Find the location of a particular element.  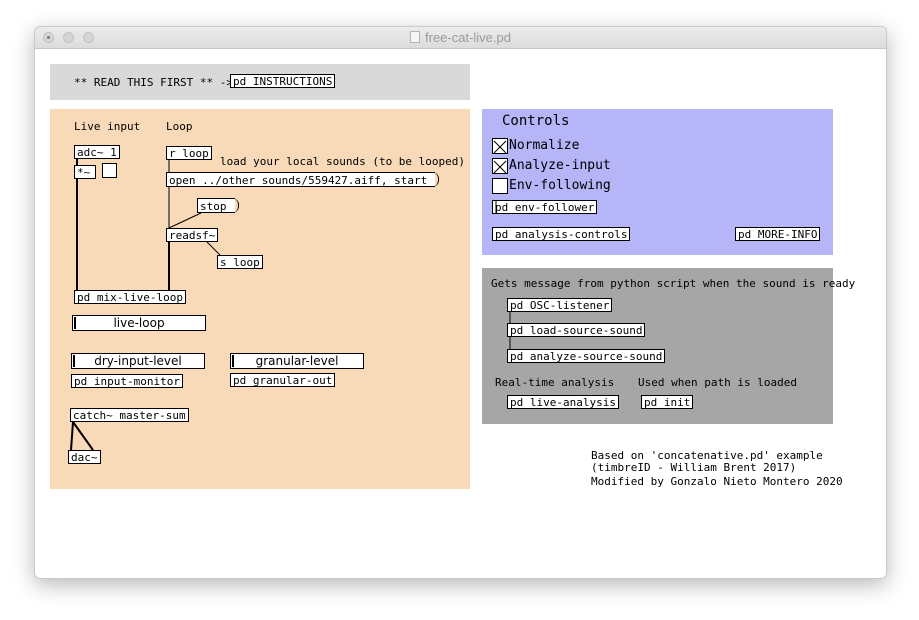

window-title-text: free-cat-live.pd is located at coordinates (468, 37).